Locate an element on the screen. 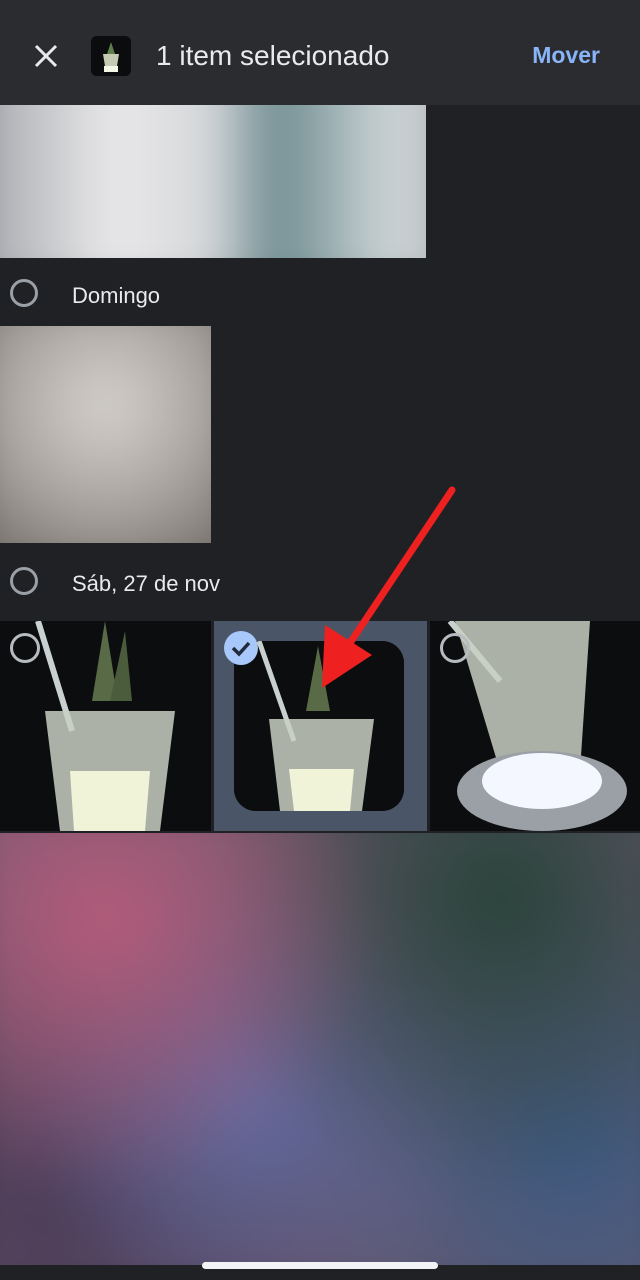  selection-count-title: 1 item selecionado is located at coordinates (273, 55).